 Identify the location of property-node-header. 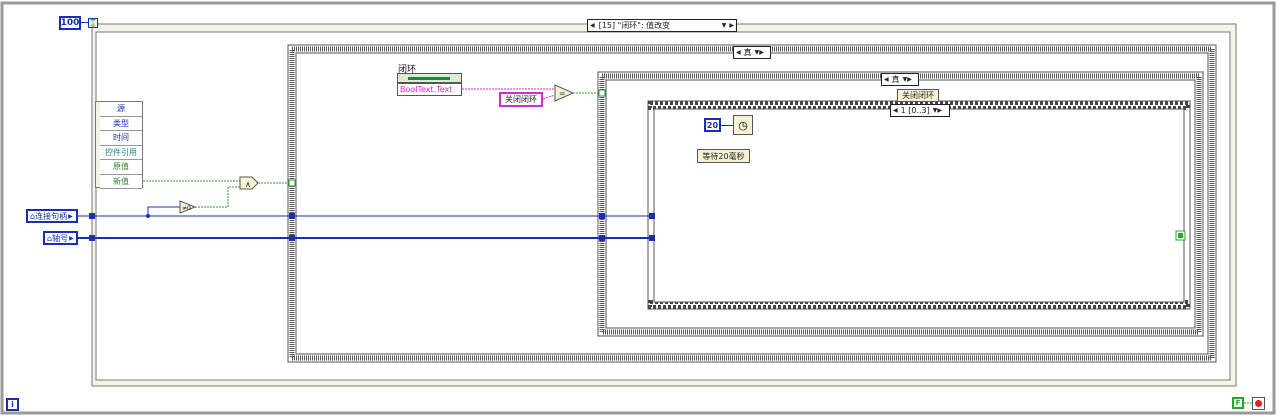
(429, 78).